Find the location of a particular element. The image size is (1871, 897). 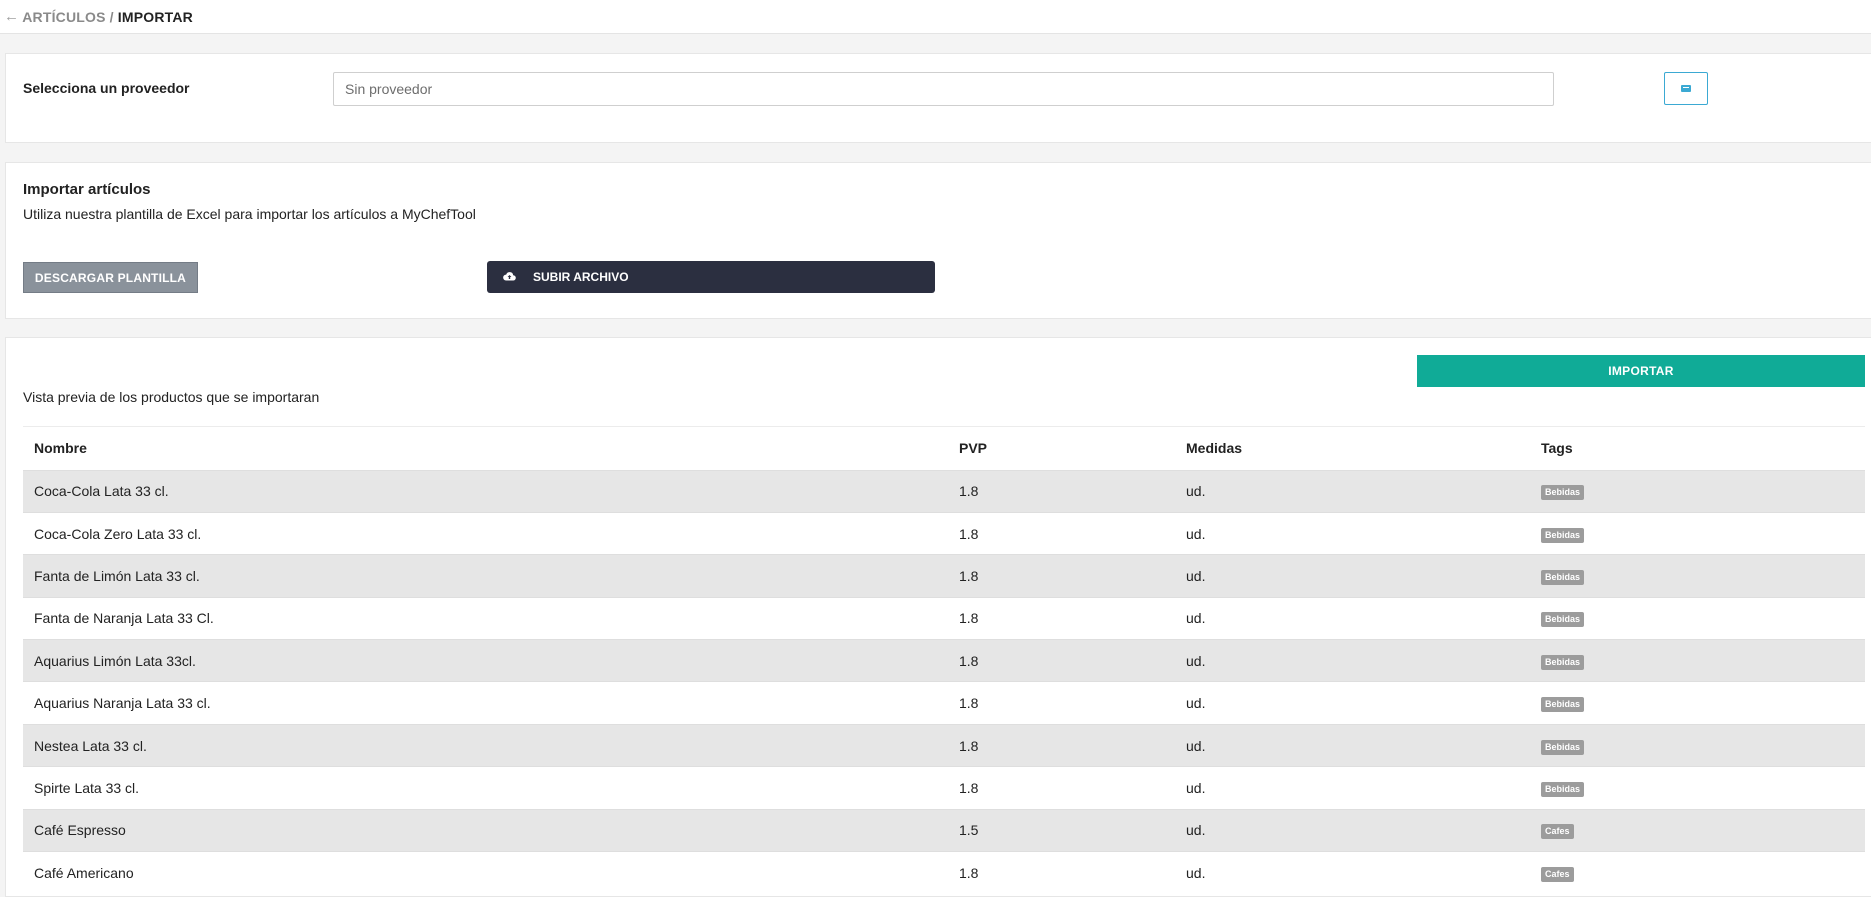

cell-name: Coca-Cola Zero Lata 33 cl. is located at coordinates (485, 533).